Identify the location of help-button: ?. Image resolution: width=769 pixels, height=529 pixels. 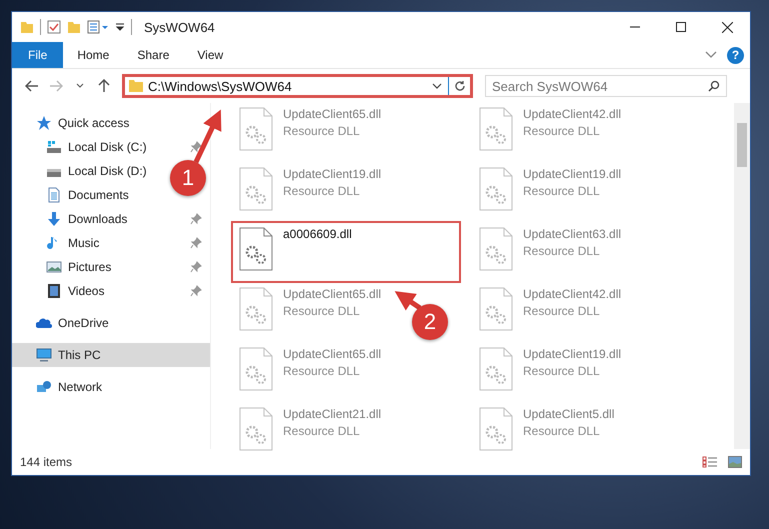
(735, 55).